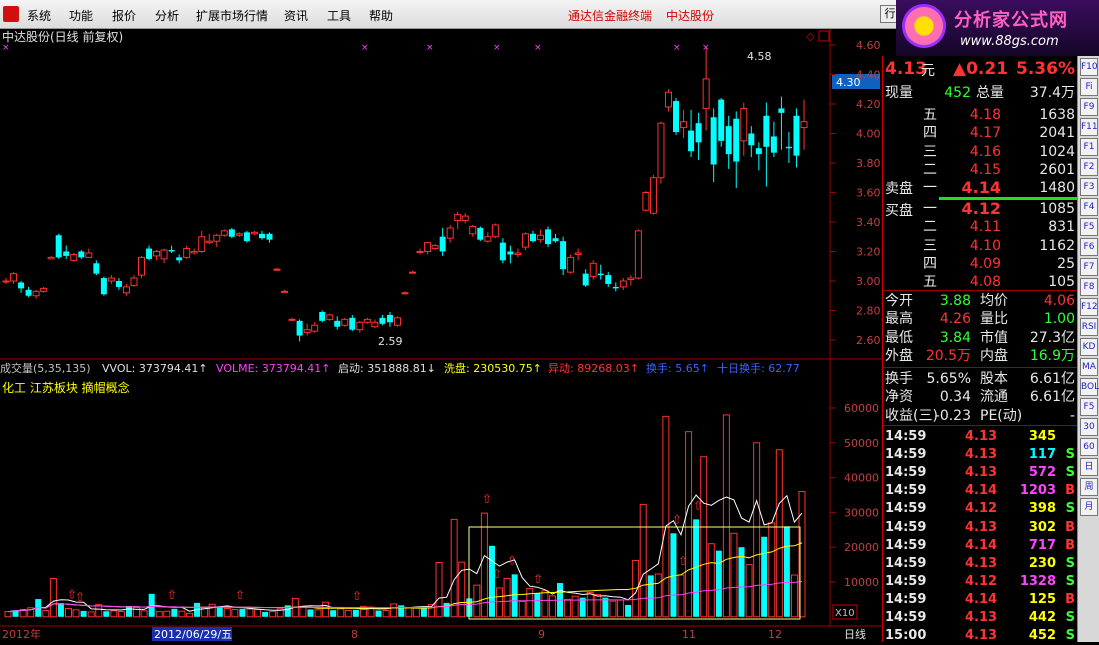 The image size is (1099, 645). Describe the element at coordinates (1057, 209) in the screenshot. I see `level-volume: 1085` at that location.